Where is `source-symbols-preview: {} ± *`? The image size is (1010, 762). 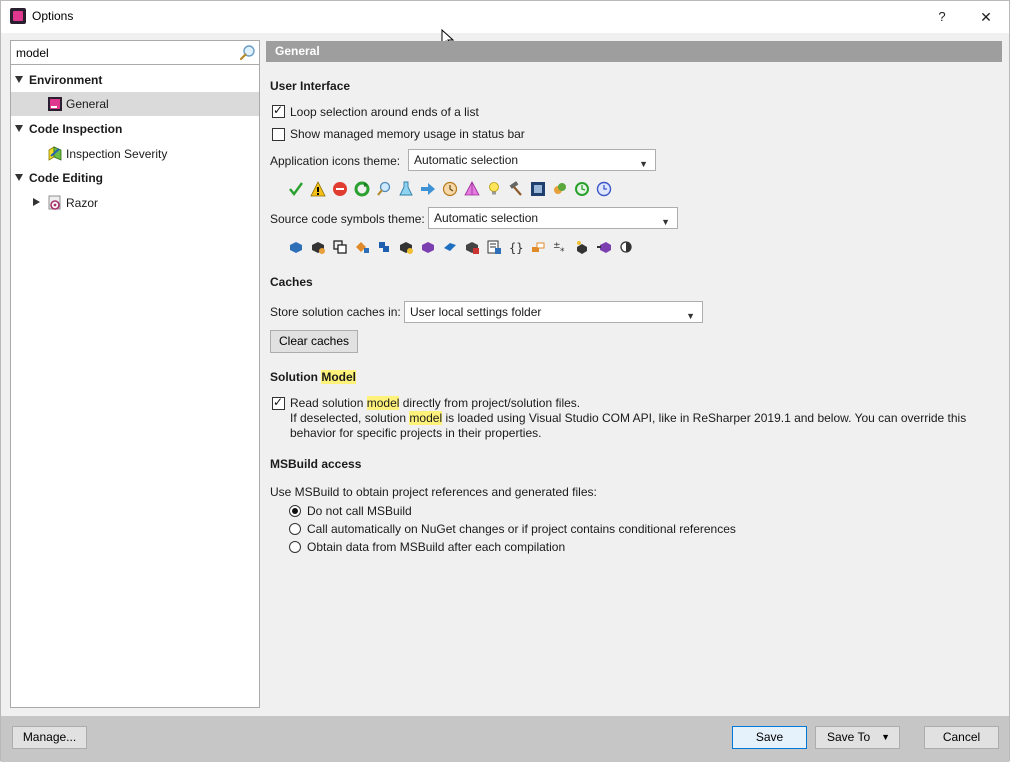
source-symbols-preview: {} ± * is located at coordinates (464, 247).